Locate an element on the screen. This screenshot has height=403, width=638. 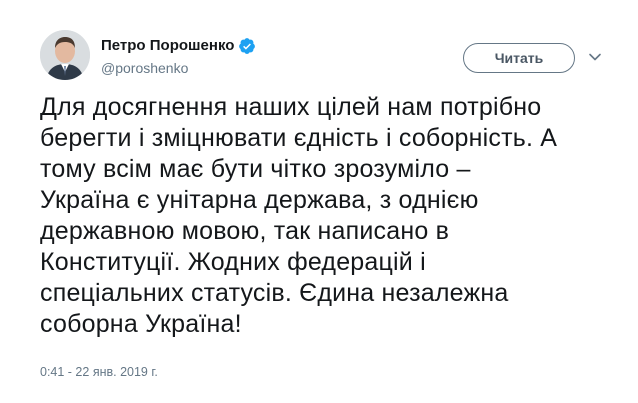
avatar is located at coordinates (65, 55).